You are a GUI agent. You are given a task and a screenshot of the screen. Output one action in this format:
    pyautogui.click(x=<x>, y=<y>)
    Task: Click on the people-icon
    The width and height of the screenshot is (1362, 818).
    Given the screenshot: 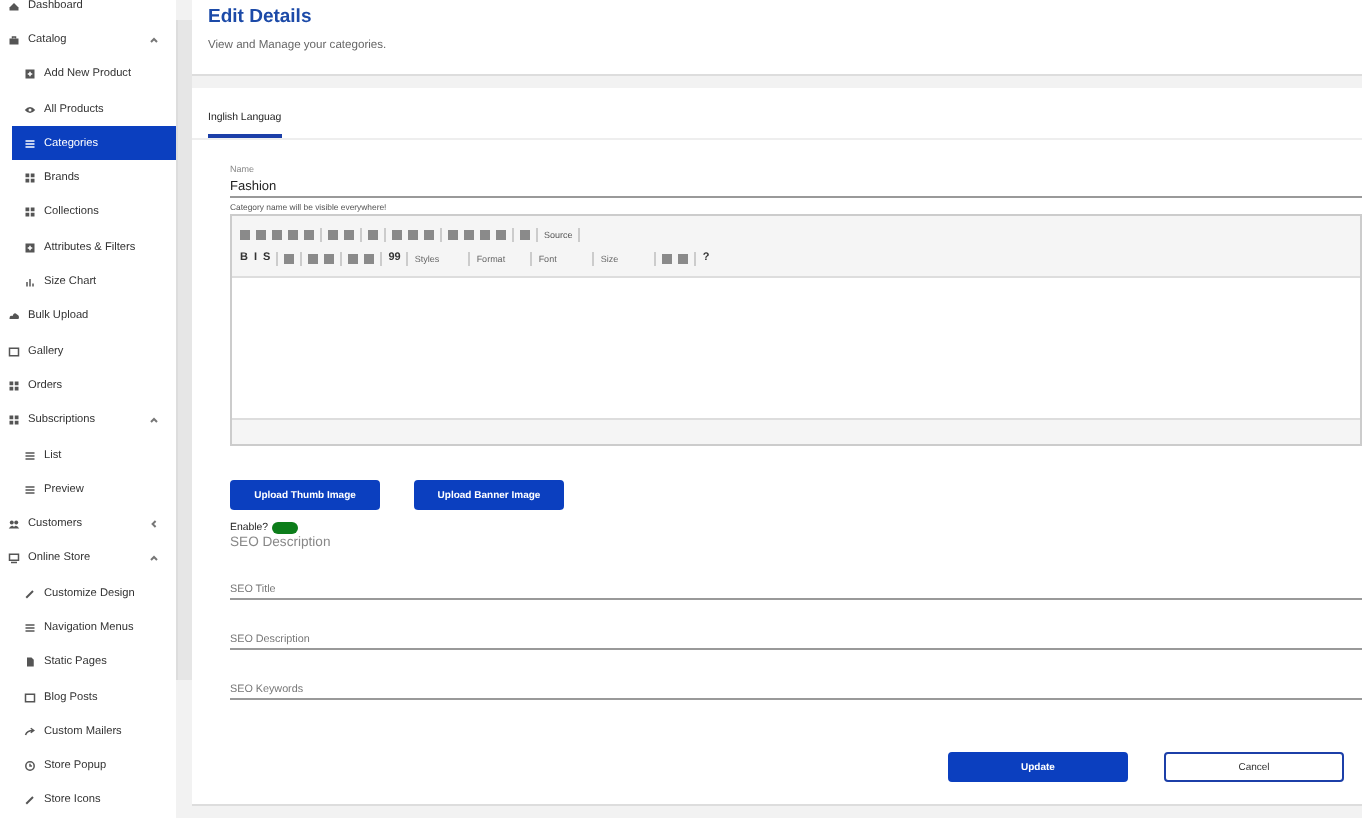 What is the action you would take?
    pyautogui.click(x=14, y=524)
    